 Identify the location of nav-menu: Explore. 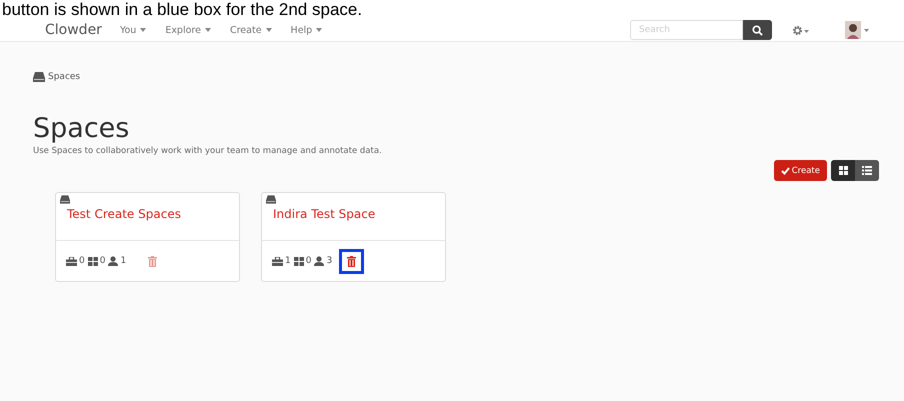
(188, 30).